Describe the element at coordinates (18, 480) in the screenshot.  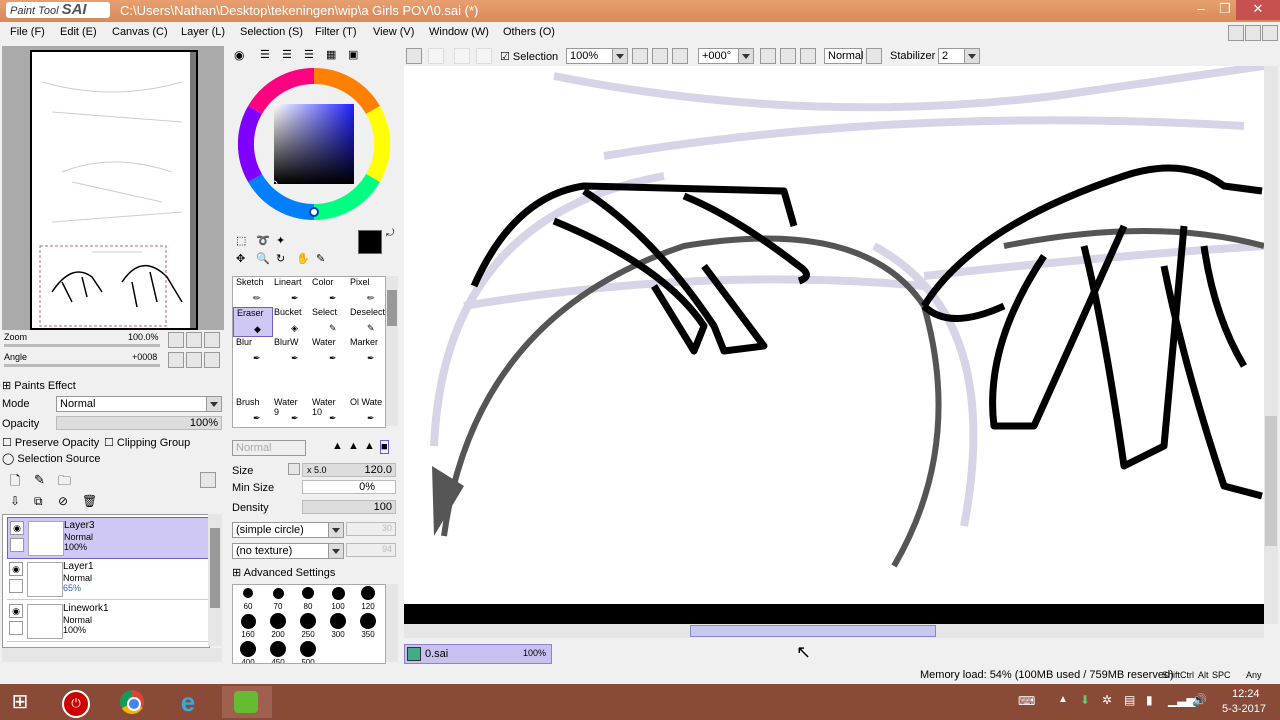
I see `new-layer-icon: 🗋` at that location.